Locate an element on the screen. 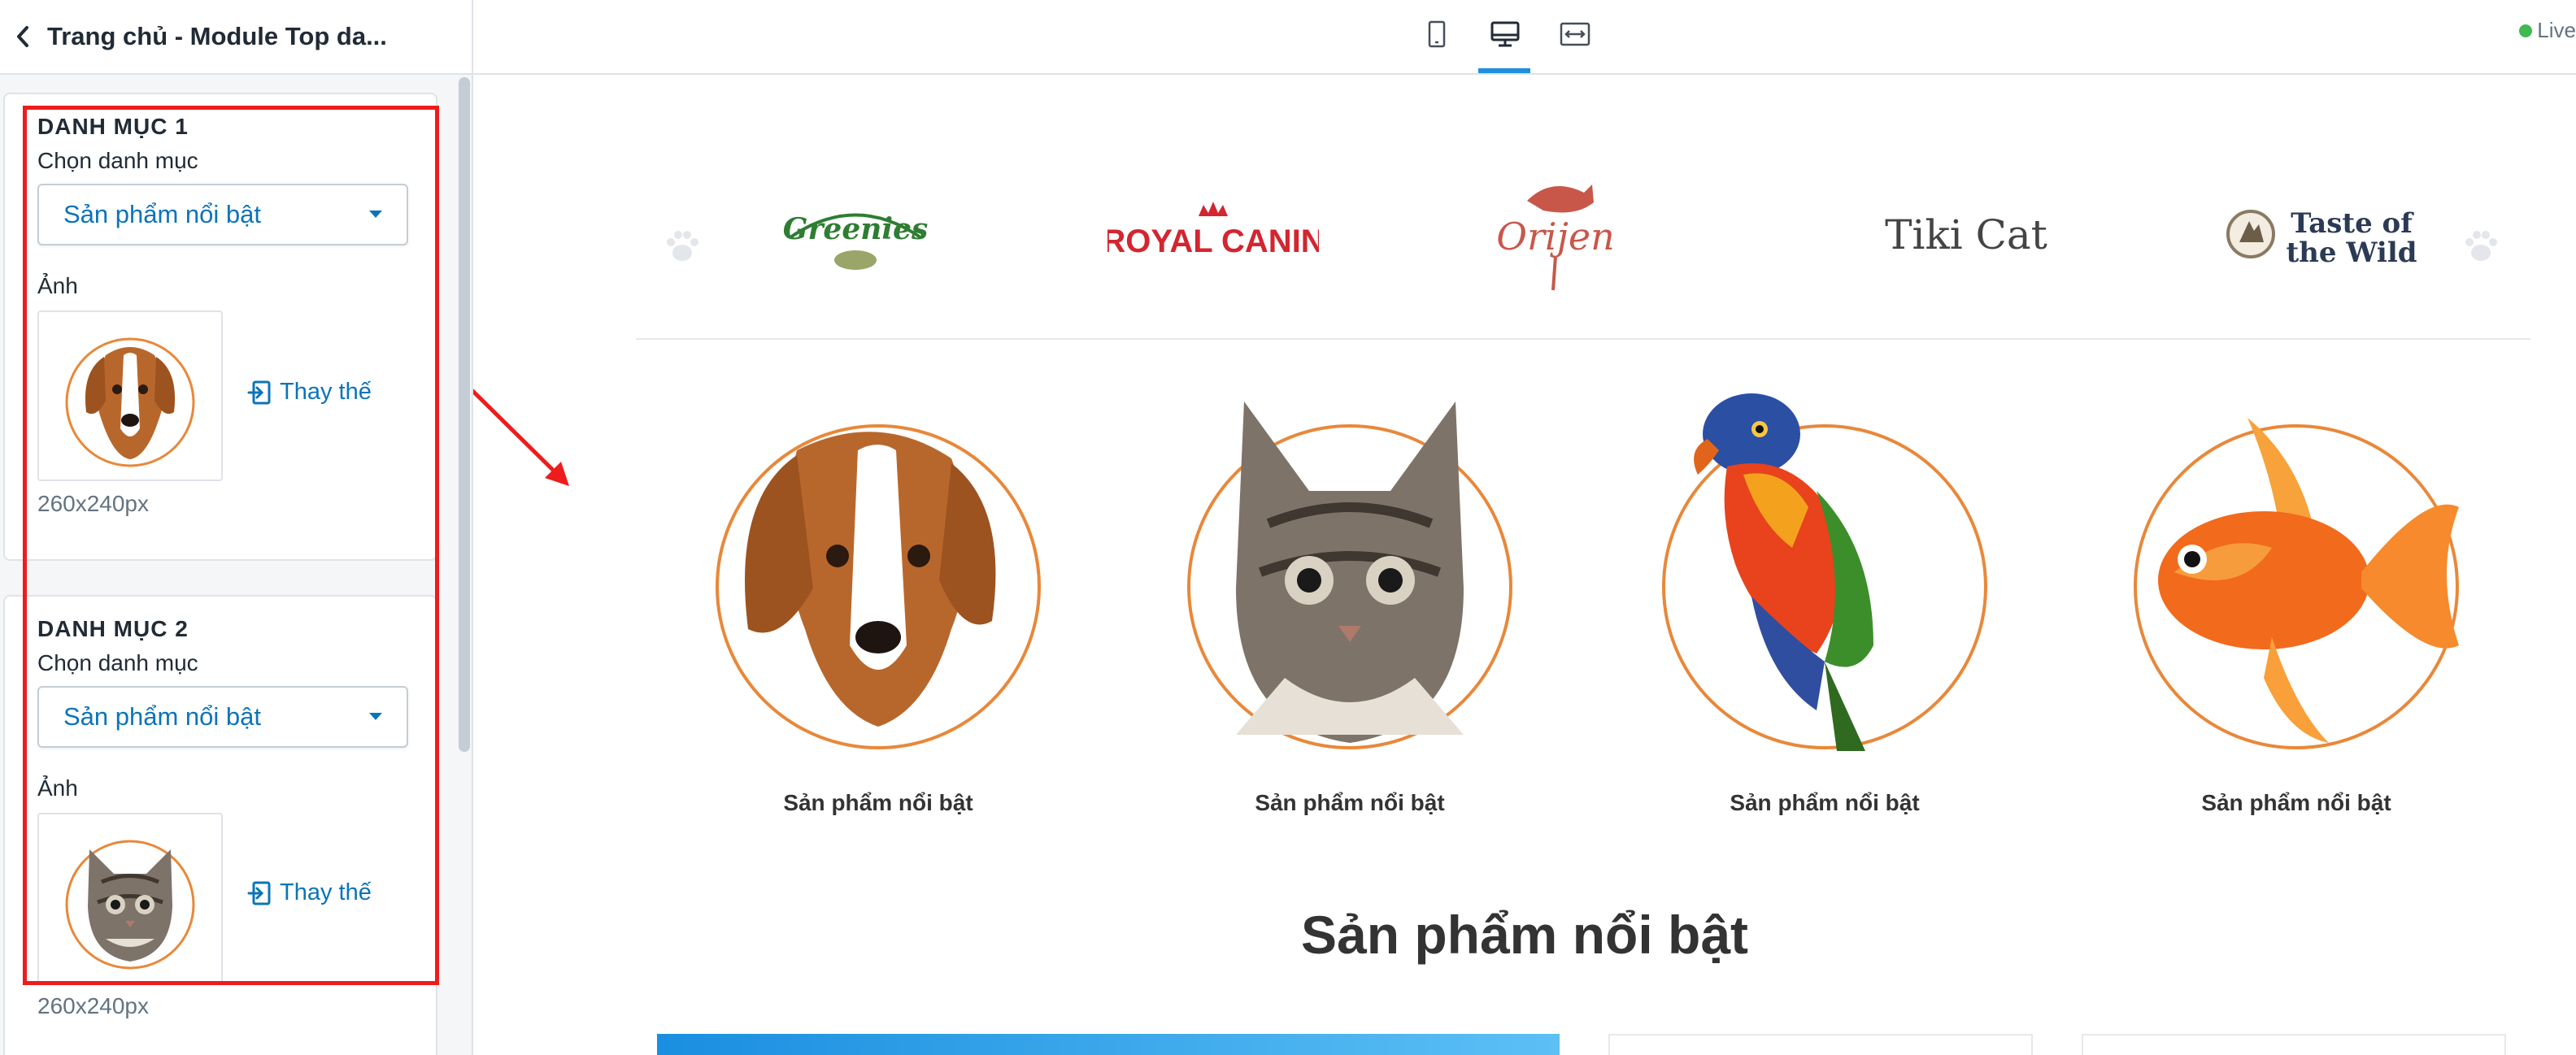 The width and height of the screenshot is (2576, 1055). taste-of-the-wild-logo: Taste of the Wild is located at coordinates (2322, 238).